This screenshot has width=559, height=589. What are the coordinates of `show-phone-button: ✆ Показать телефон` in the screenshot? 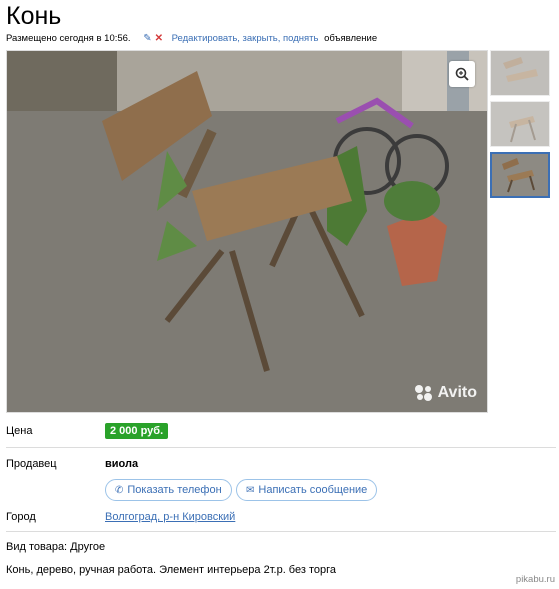 It's located at (168, 490).